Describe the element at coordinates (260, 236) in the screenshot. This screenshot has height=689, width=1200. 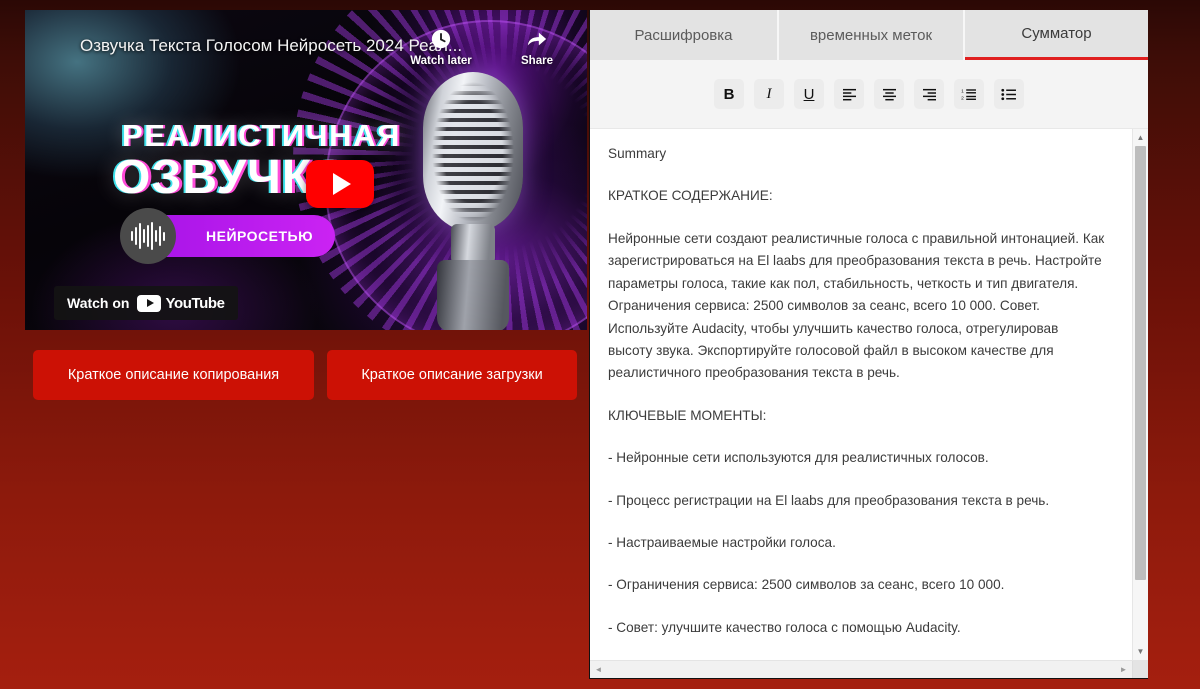
I see `hero-pill-label: НЕЙРОСЕТЬЮ` at that location.